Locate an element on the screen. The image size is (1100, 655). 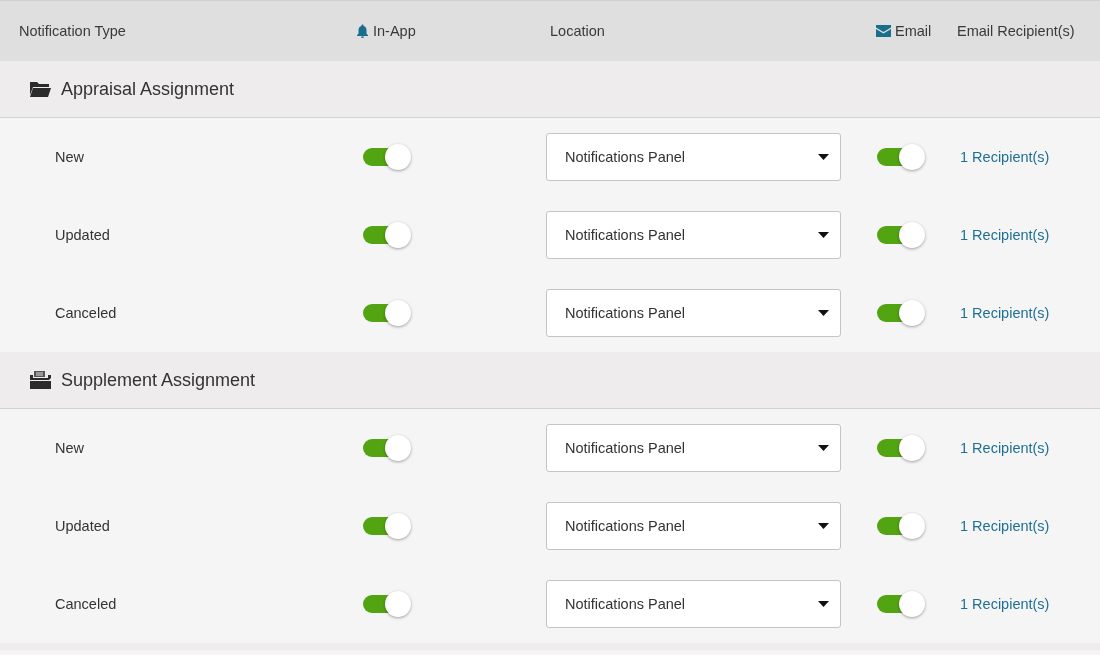
group-title: Appraisal Assignment is located at coordinates (148, 89).